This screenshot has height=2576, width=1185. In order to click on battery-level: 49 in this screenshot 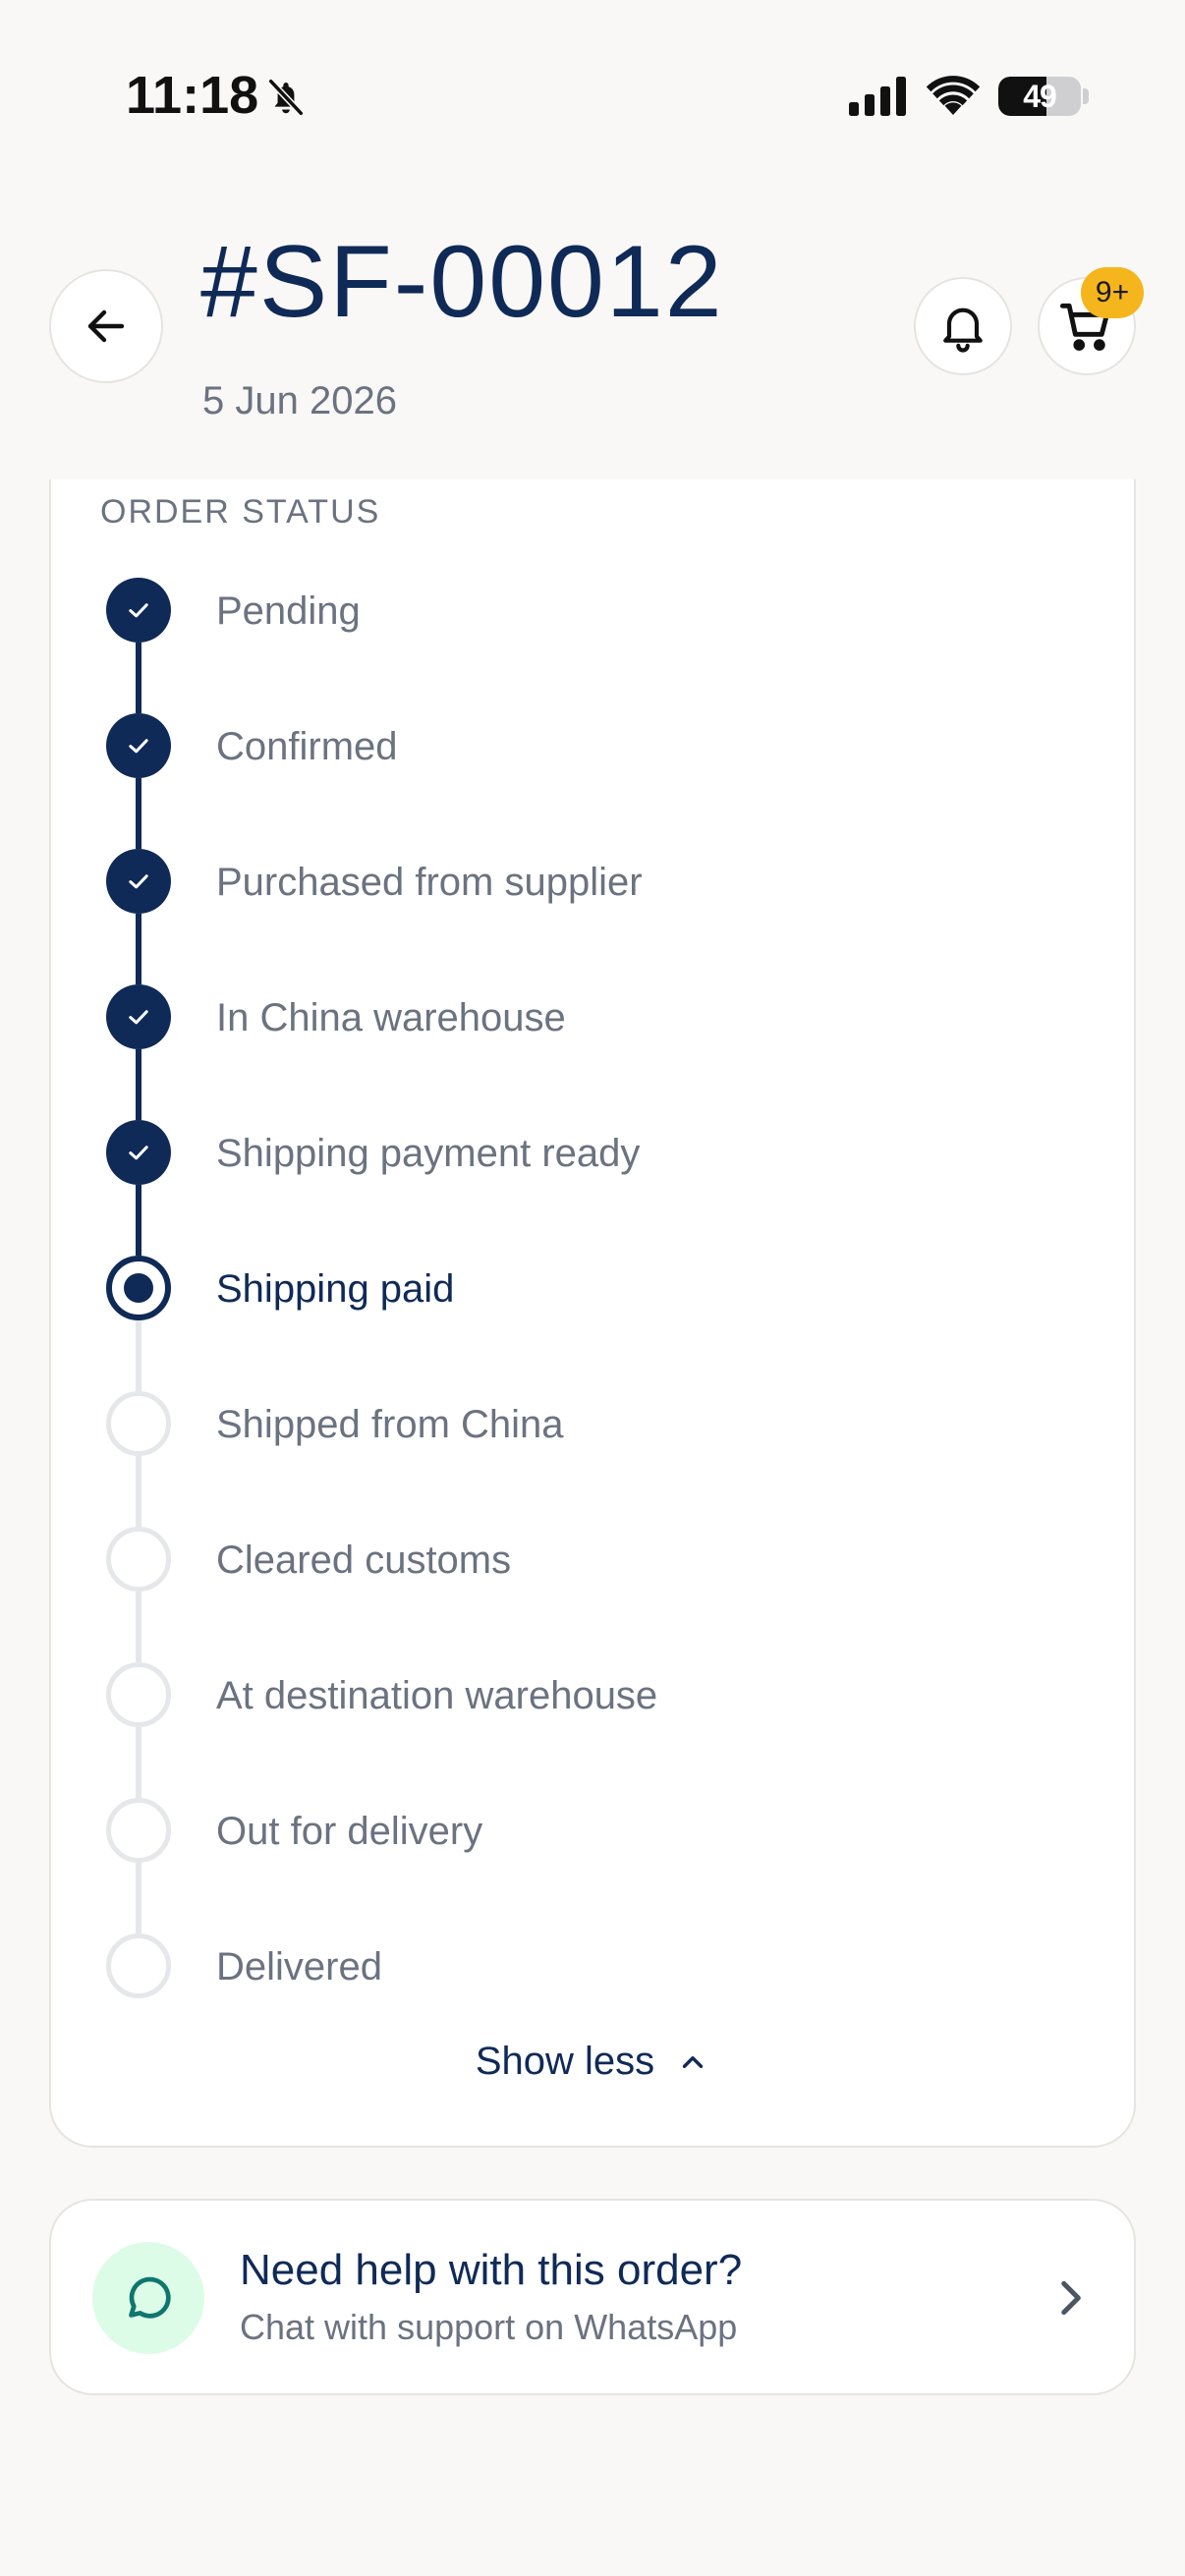, I will do `click(1040, 96)`.